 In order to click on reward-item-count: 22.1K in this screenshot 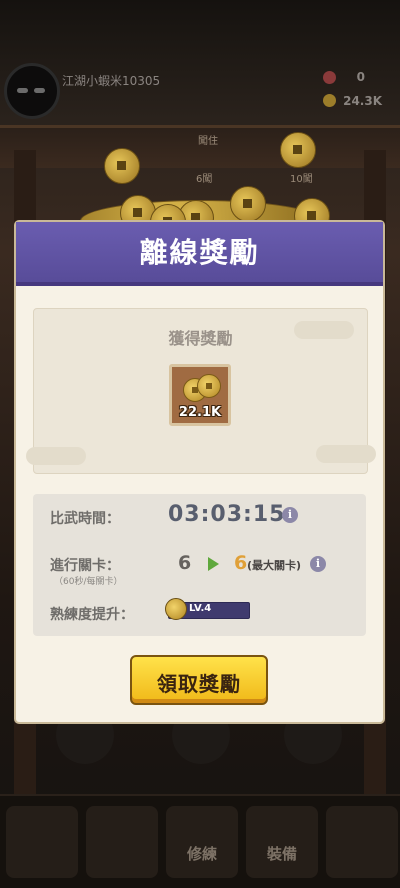, I will do `click(200, 412)`.